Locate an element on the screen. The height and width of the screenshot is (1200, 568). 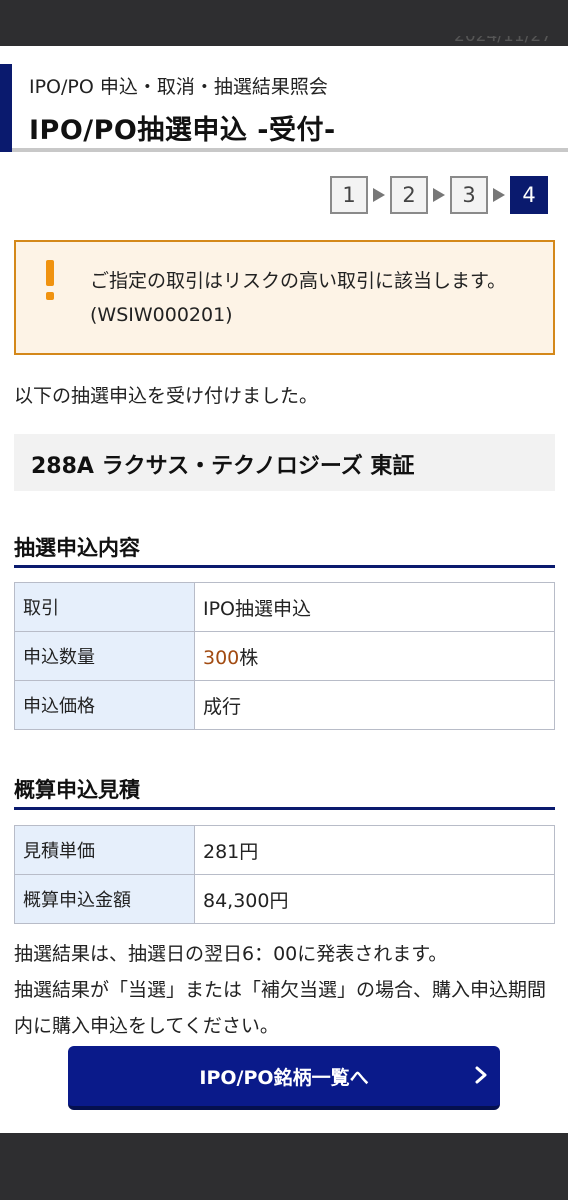
section-title-application: 抽選申込内容 is located at coordinates (77, 548).